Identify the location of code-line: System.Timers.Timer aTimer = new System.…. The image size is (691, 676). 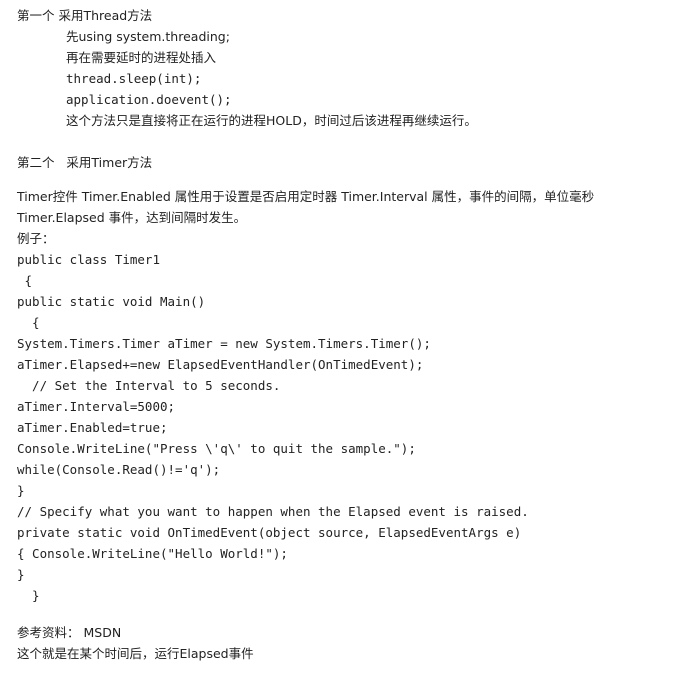
(224, 343).